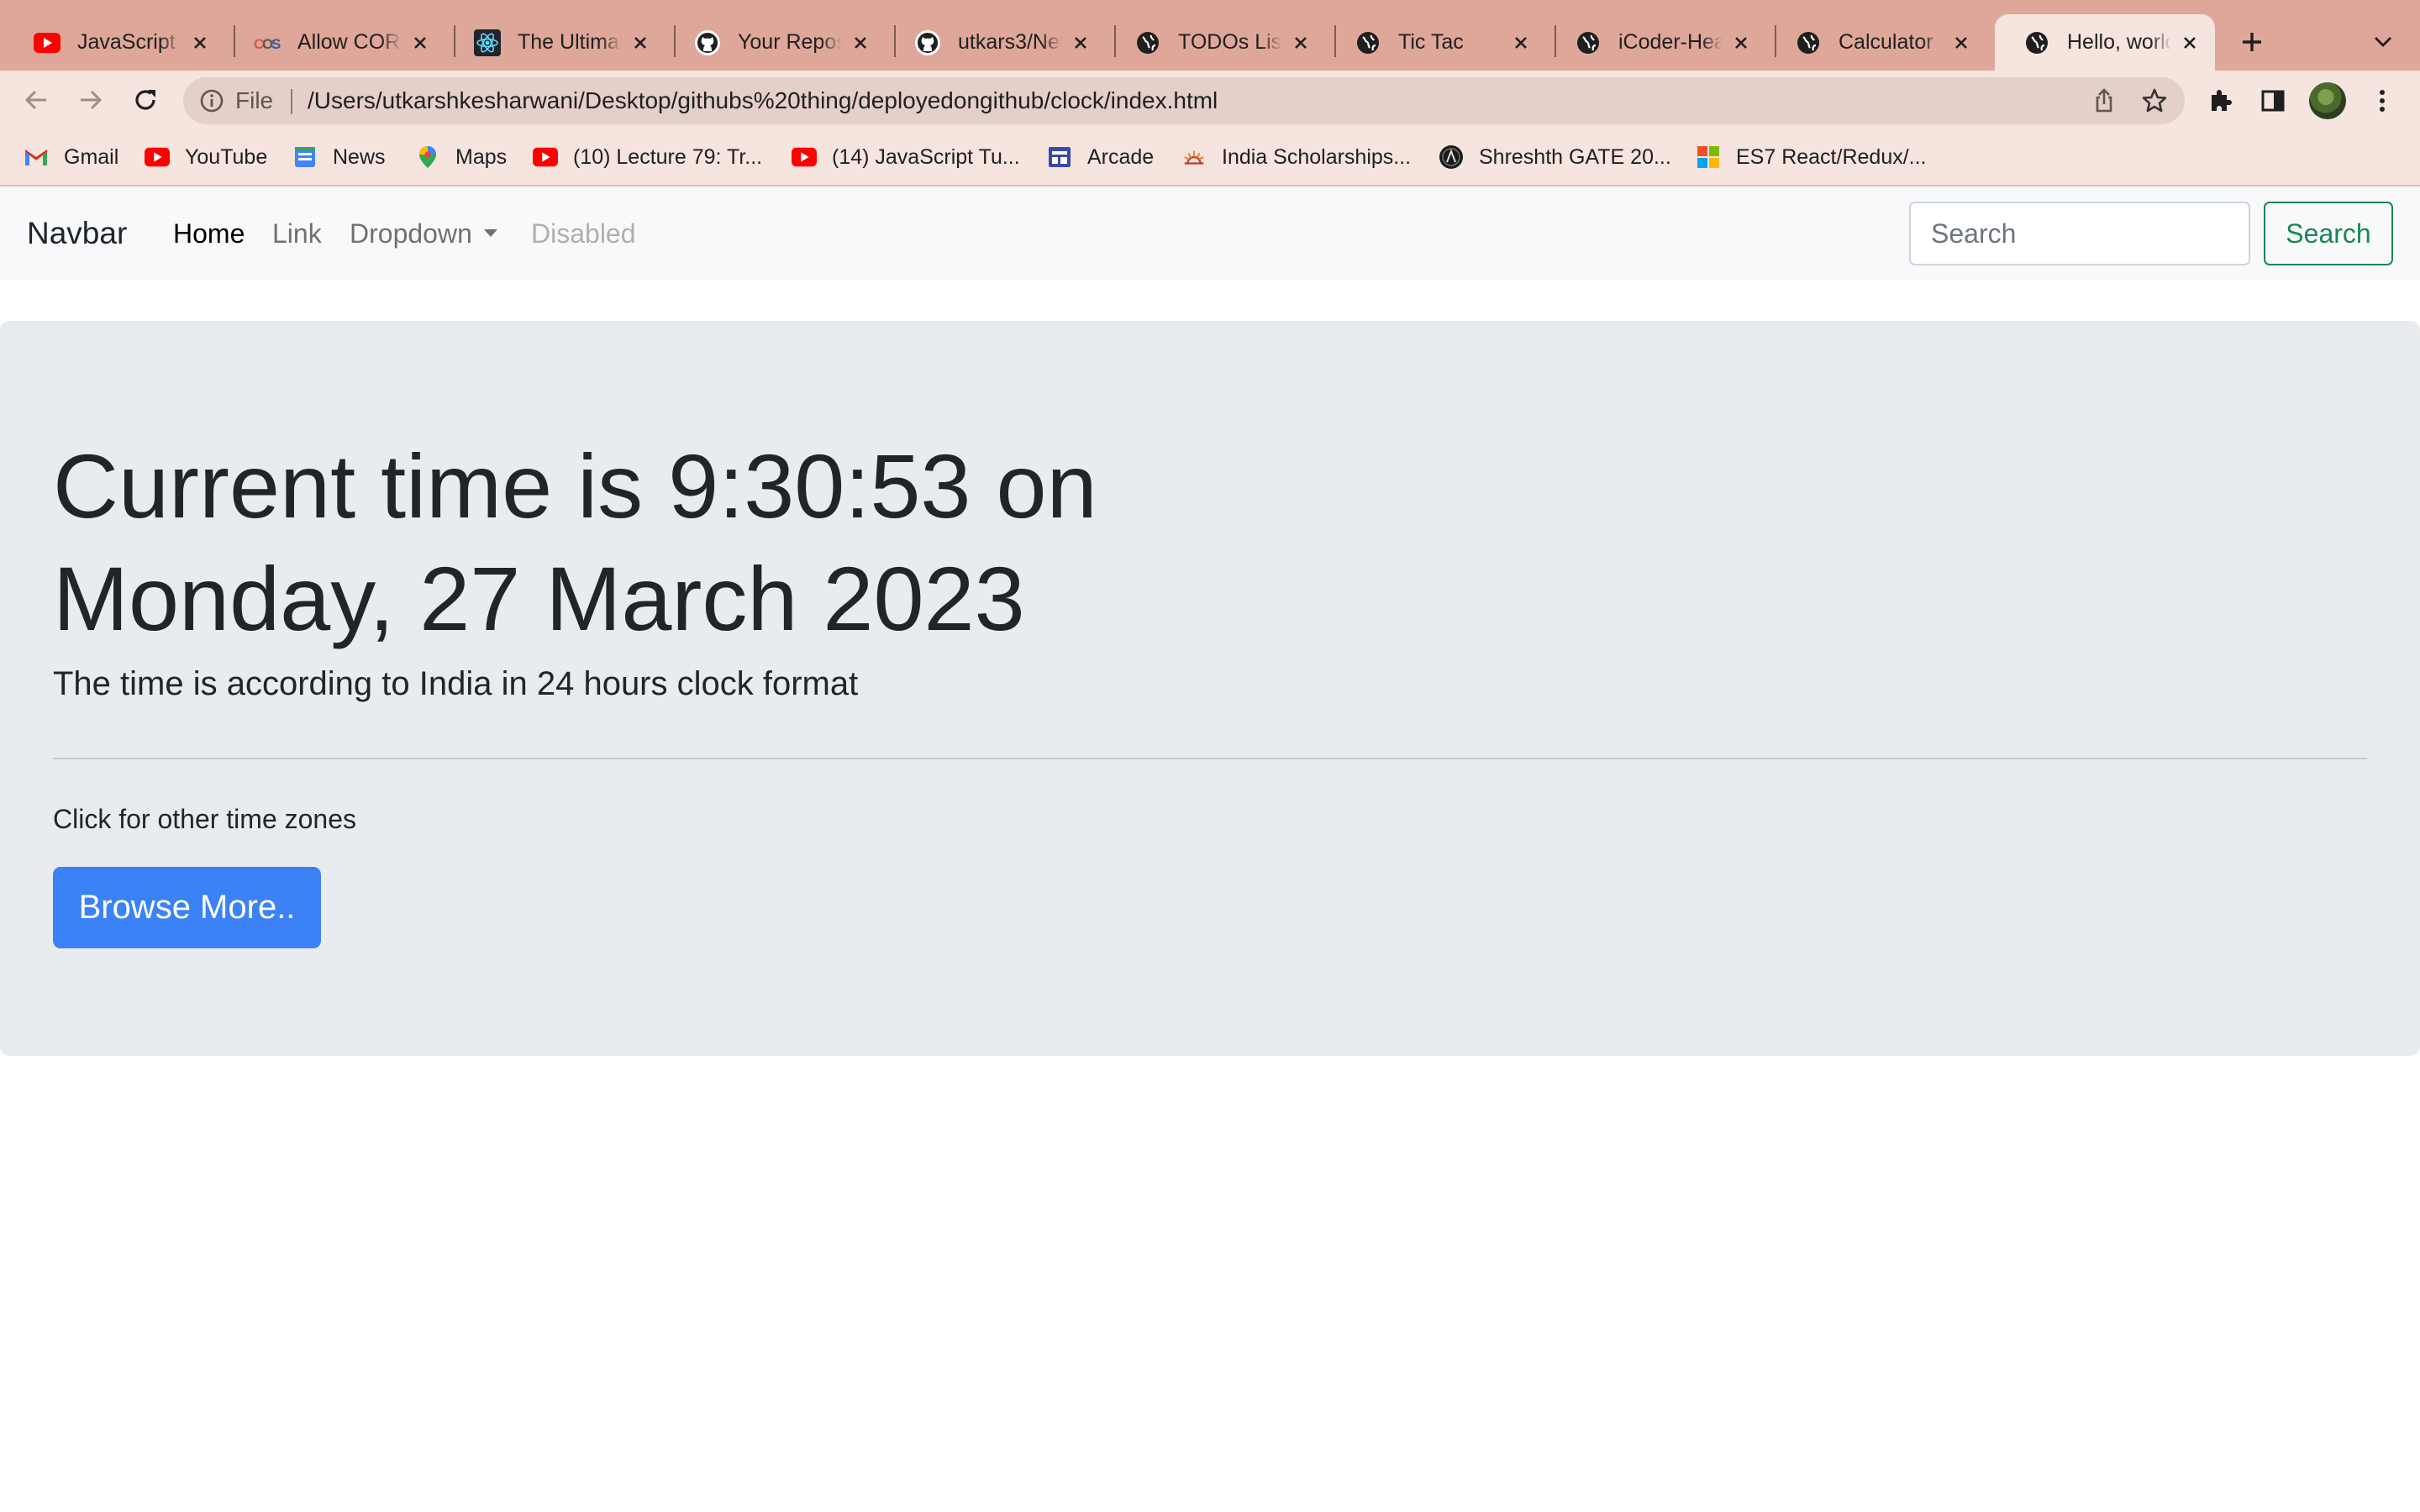  I want to click on share-icon, so click(2104, 100).